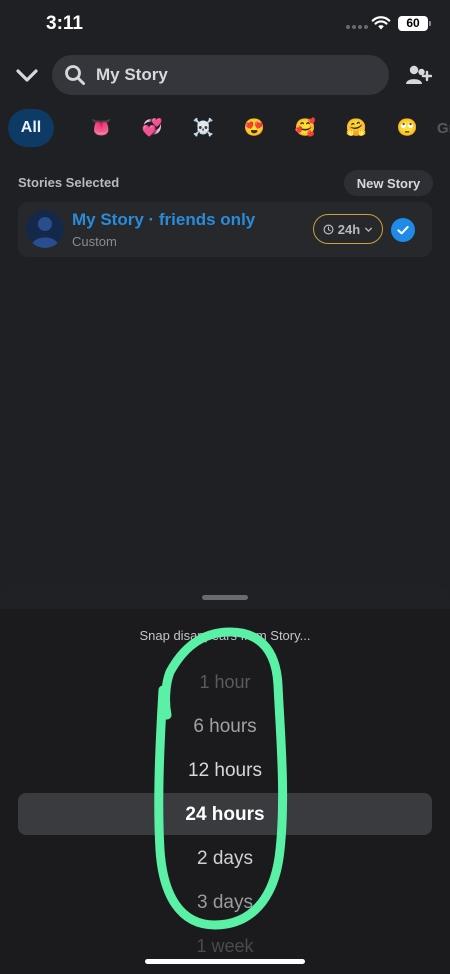  What do you see at coordinates (225, 229) in the screenshot?
I see `story-row-my-story: My Story · friends only Custom 24h` at bounding box center [225, 229].